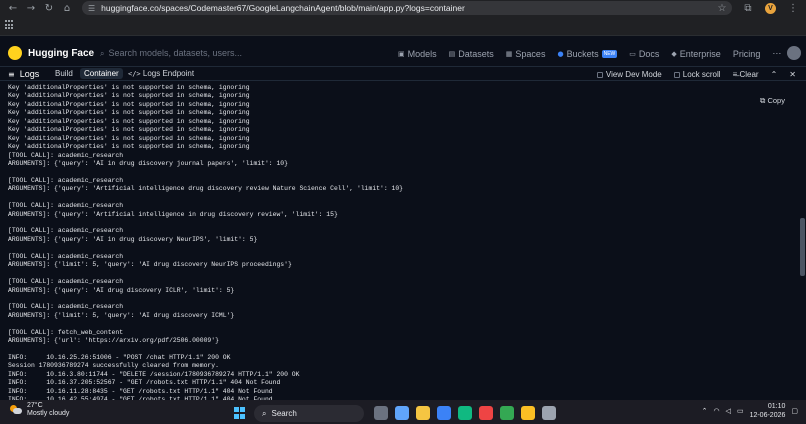  I want to click on notifications-icon: ▢, so click(794, 411).